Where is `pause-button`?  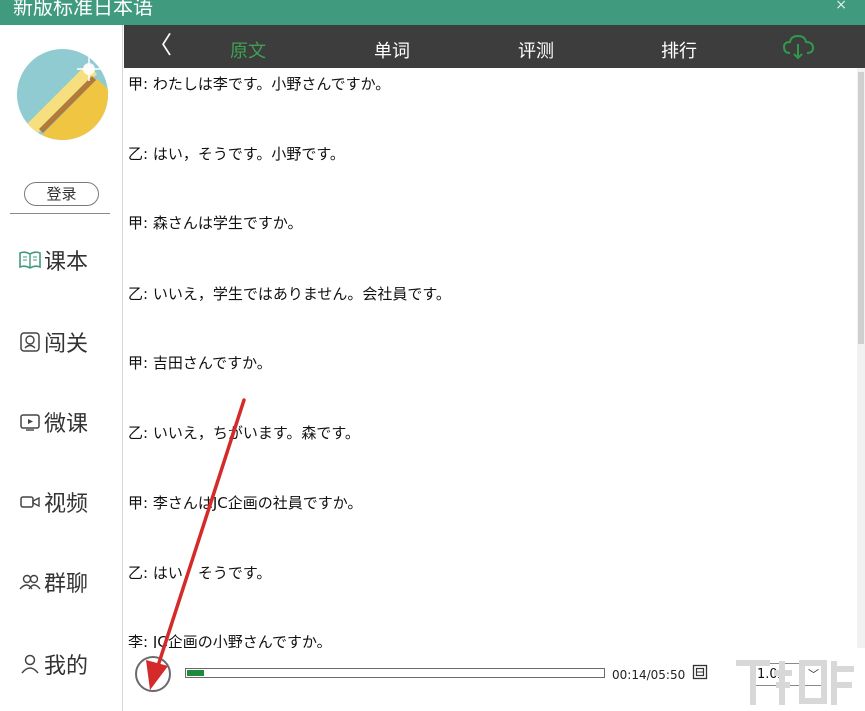 pause-button is located at coordinates (153, 674).